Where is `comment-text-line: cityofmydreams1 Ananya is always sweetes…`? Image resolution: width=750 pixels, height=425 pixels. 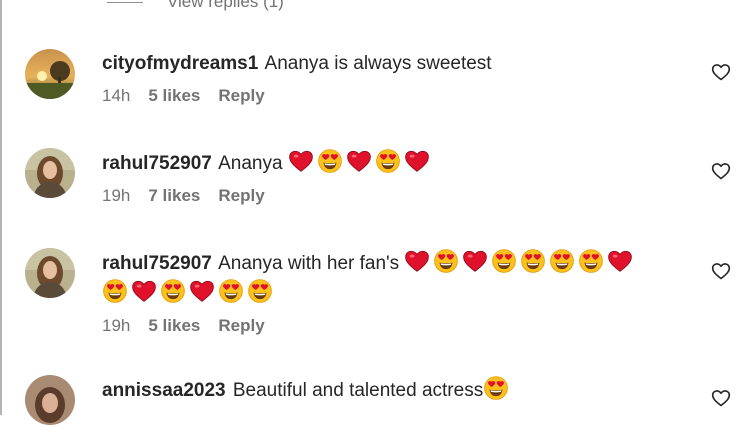 comment-text-line: cityofmydreams1 Ananya is always sweetes… is located at coordinates (382, 63).